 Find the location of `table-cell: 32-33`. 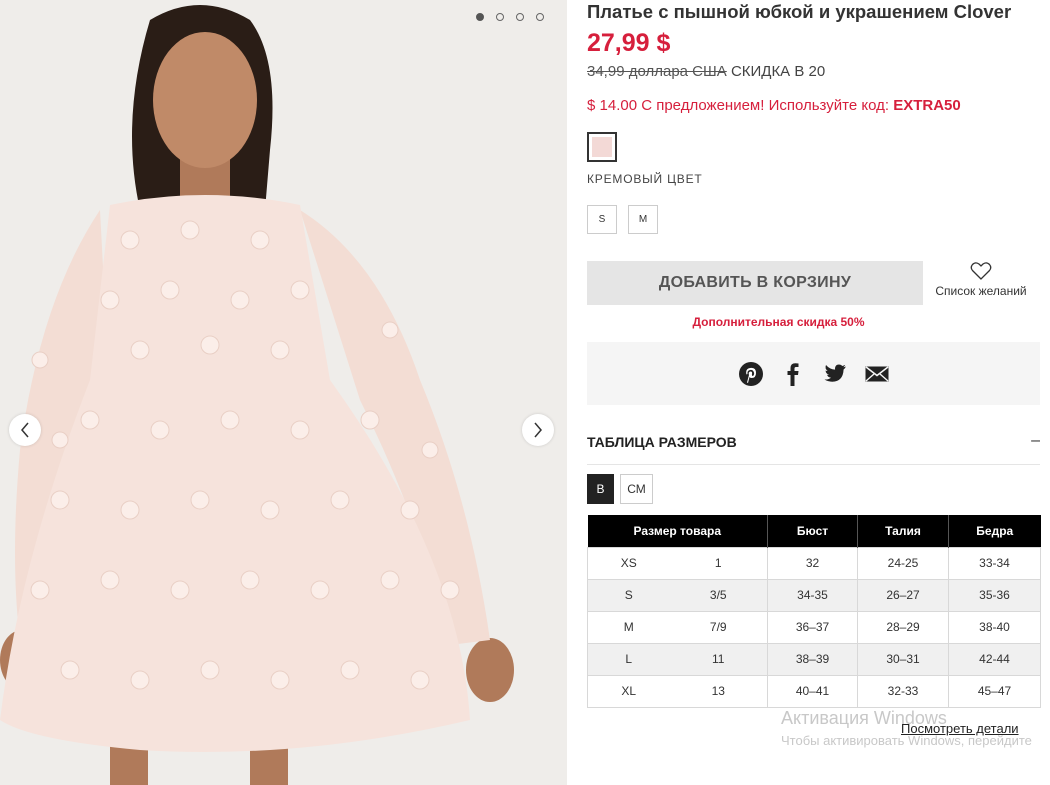

table-cell: 32-33 is located at coordinates (903, 691).